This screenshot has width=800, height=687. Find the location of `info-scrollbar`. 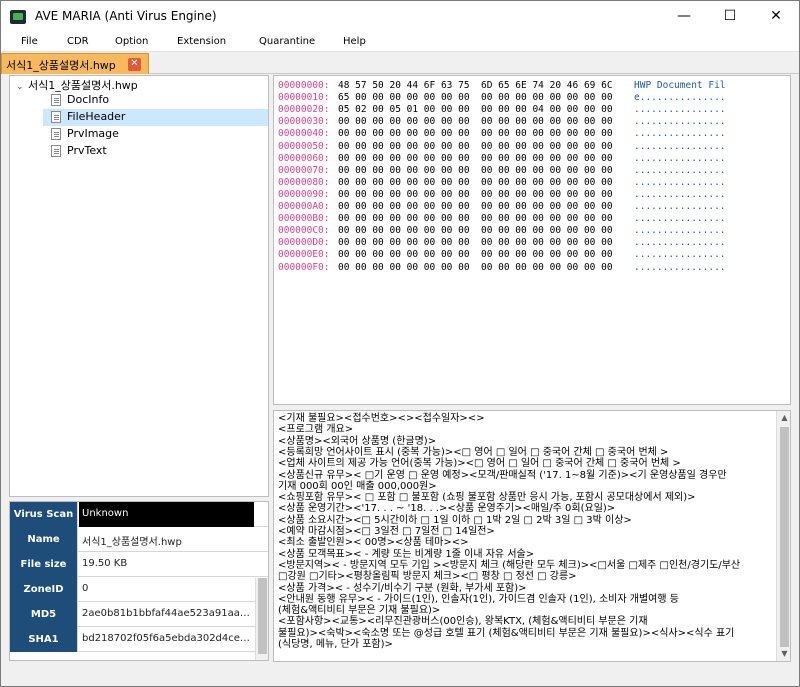

info-scrollbar is located at coordinates (261, 619).